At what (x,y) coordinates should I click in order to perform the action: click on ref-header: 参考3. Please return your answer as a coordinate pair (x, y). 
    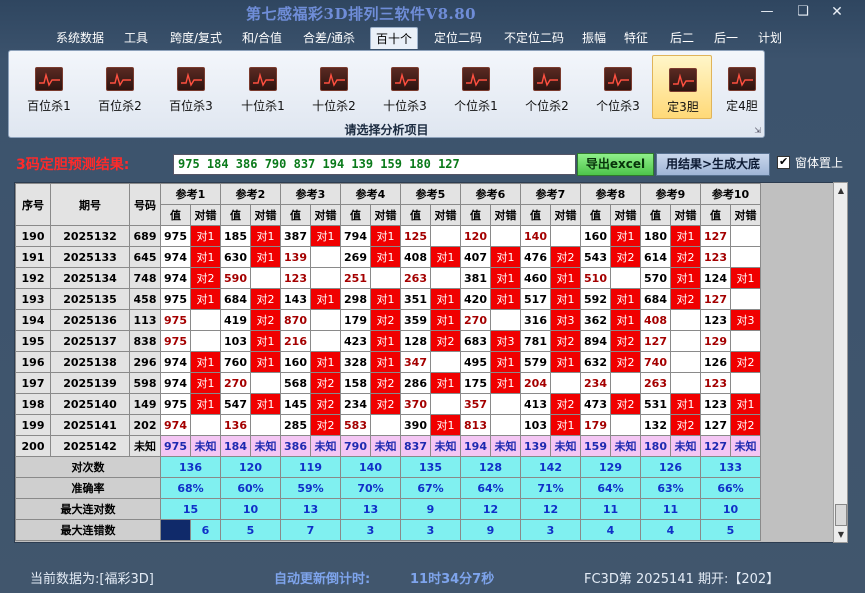
    Looking at the image, I should click on (310, 194).